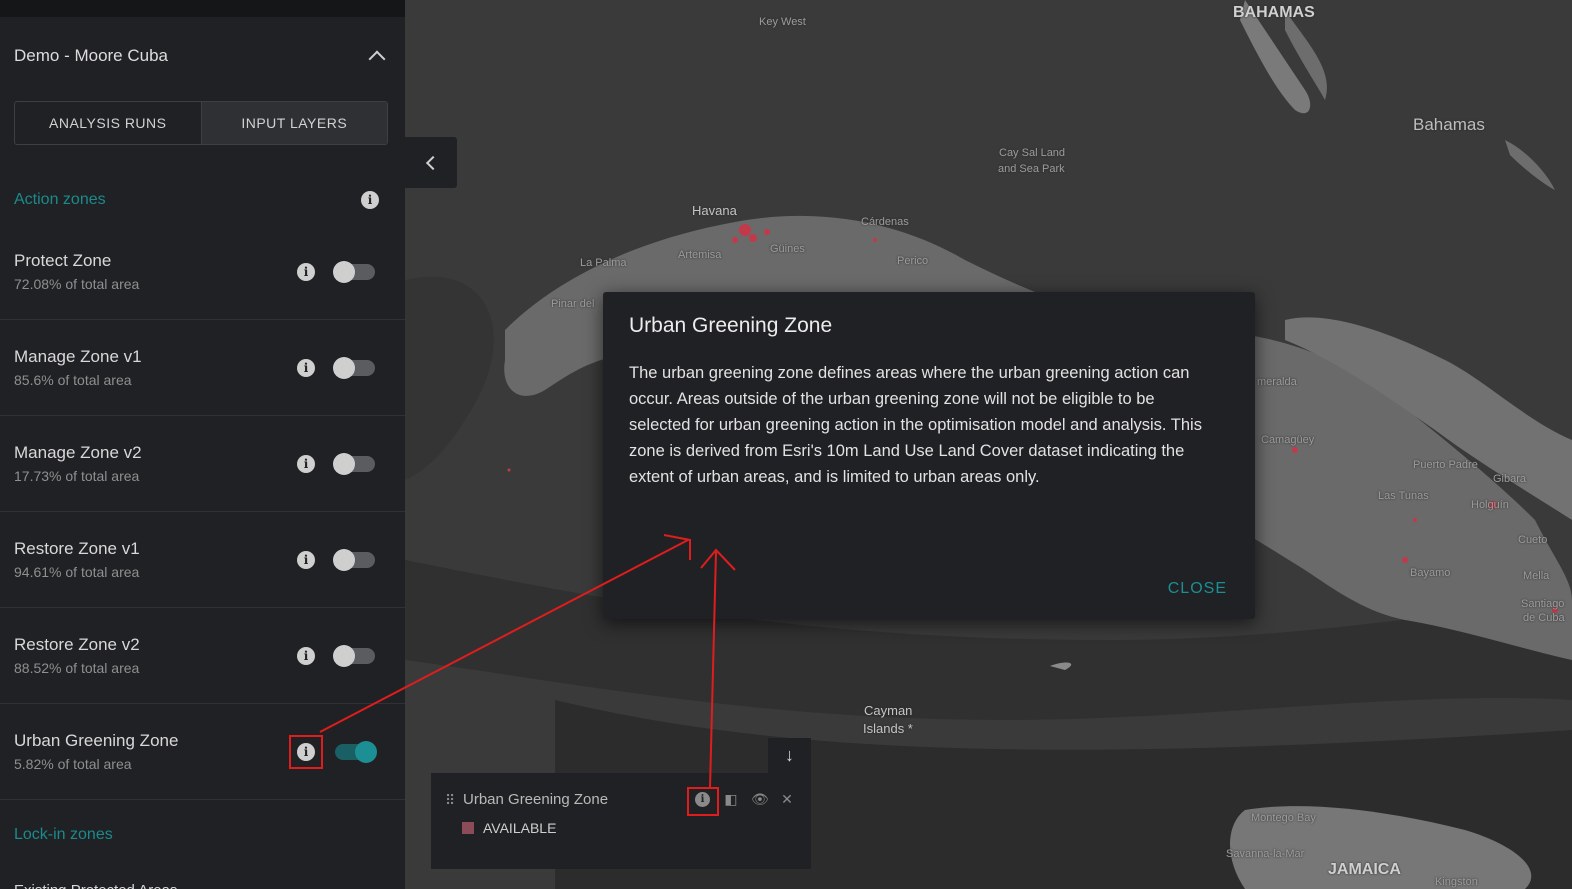  I want to click on collapse-sidebar-button, so click(431, 162).